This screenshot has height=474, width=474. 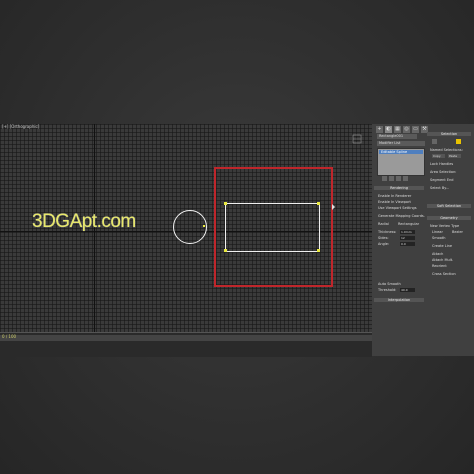 What do you see at coordinates (190, 227) in the screenshot?
I see `circle-shape` at bounding box center [190, 227].